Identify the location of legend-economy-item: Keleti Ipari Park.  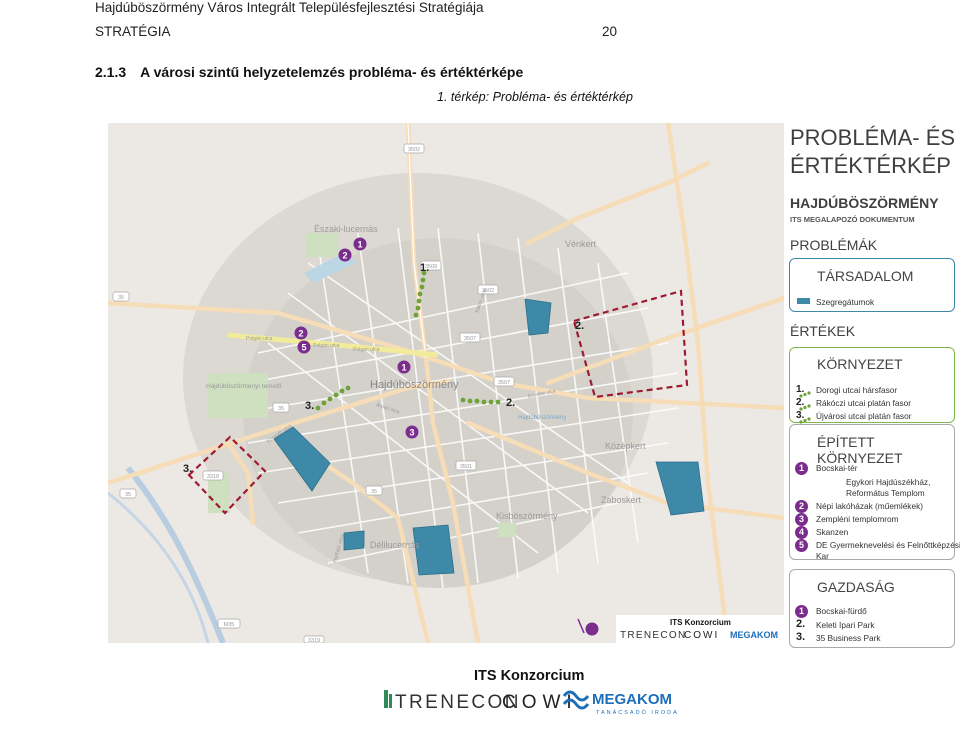
(845, 625).